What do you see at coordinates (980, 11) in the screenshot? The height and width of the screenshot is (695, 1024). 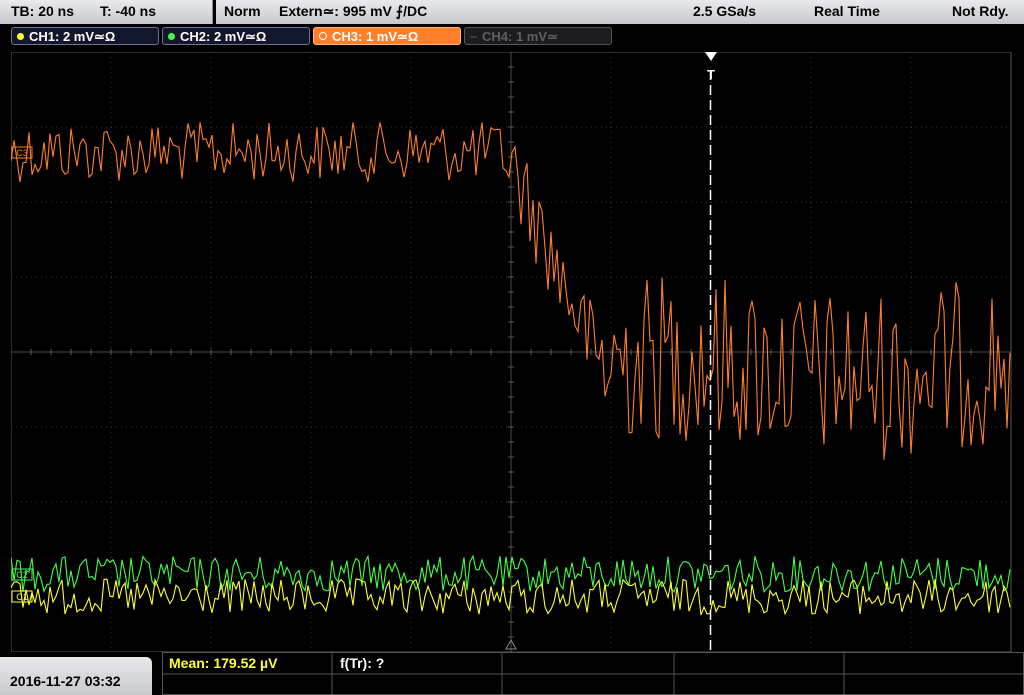 I see `run-state: Not Rdy.` at bounding box center [980, 11].